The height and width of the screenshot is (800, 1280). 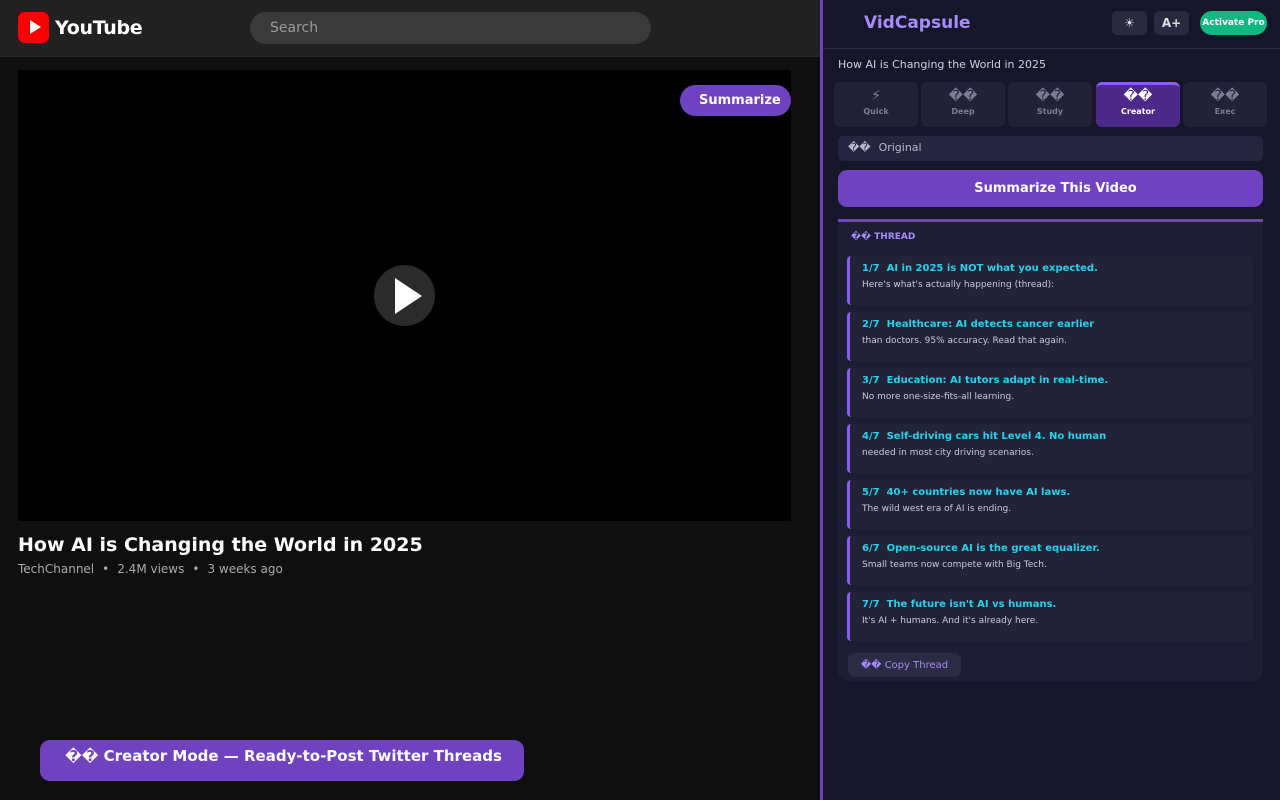 I want to click on tweet-number: 3/7, so click(x=871, y=380).